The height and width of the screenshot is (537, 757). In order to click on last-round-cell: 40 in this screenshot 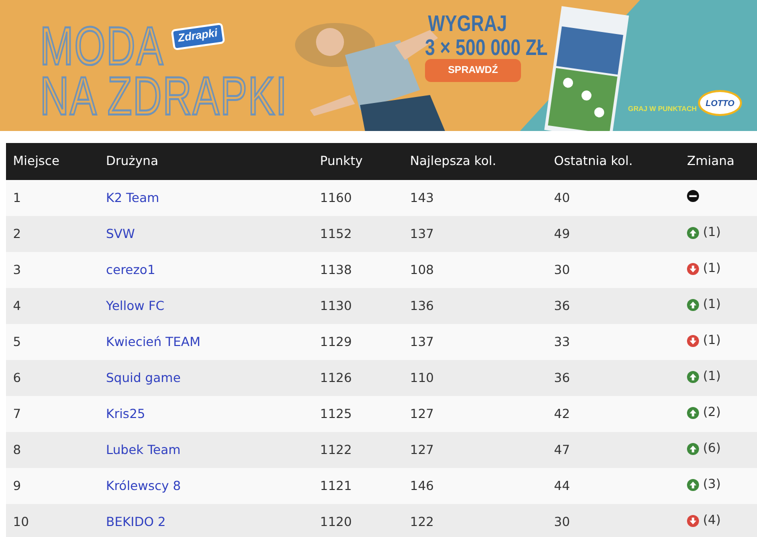, I will do `click(562, 197)`.